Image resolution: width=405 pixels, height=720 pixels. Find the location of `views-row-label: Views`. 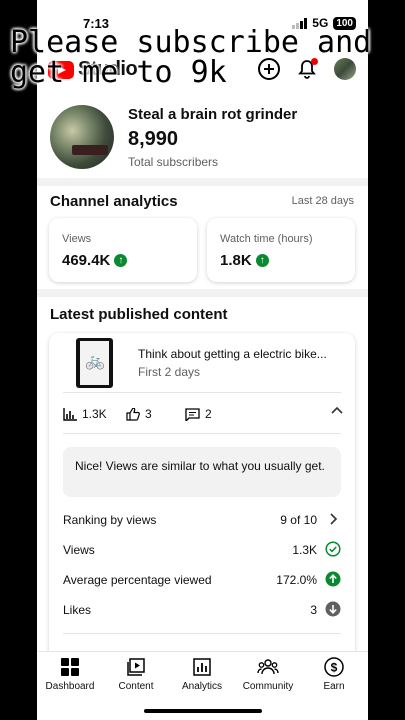

views-row-label: Views is located at coordinates (79, 550).